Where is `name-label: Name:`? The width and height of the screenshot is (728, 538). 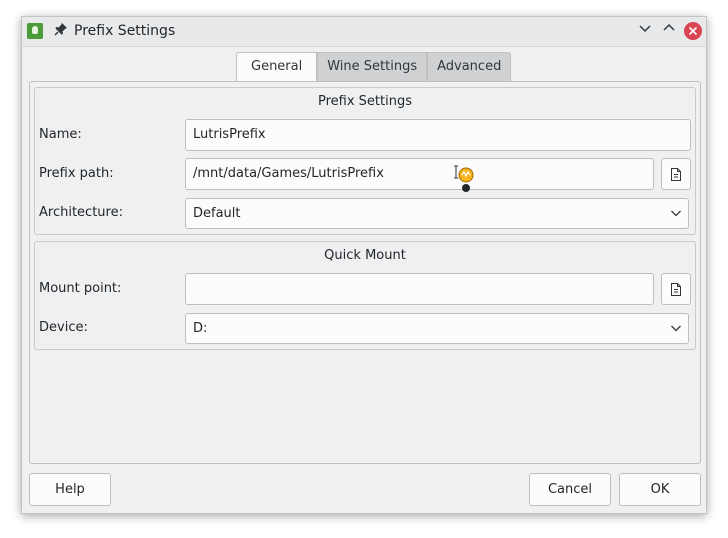
name-label: Name: is located at coordinates (60, 134).